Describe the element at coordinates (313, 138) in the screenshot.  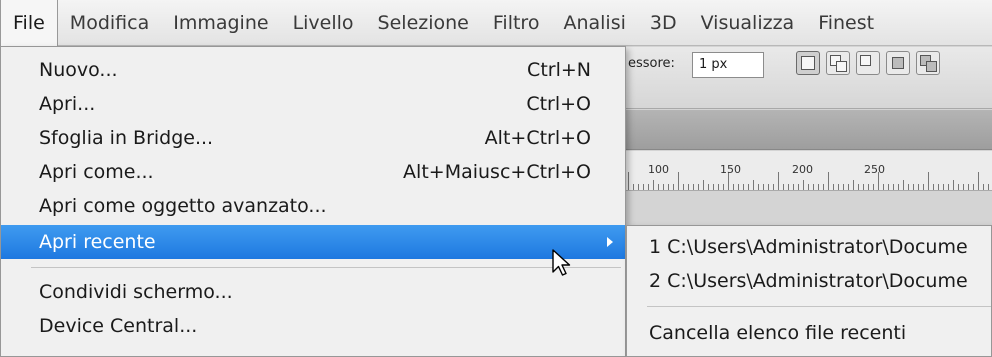
I see `menu-item-sfoglia-in-bridge: Sfoglia in Bridge... Alt+Ctrl+O` at that location.